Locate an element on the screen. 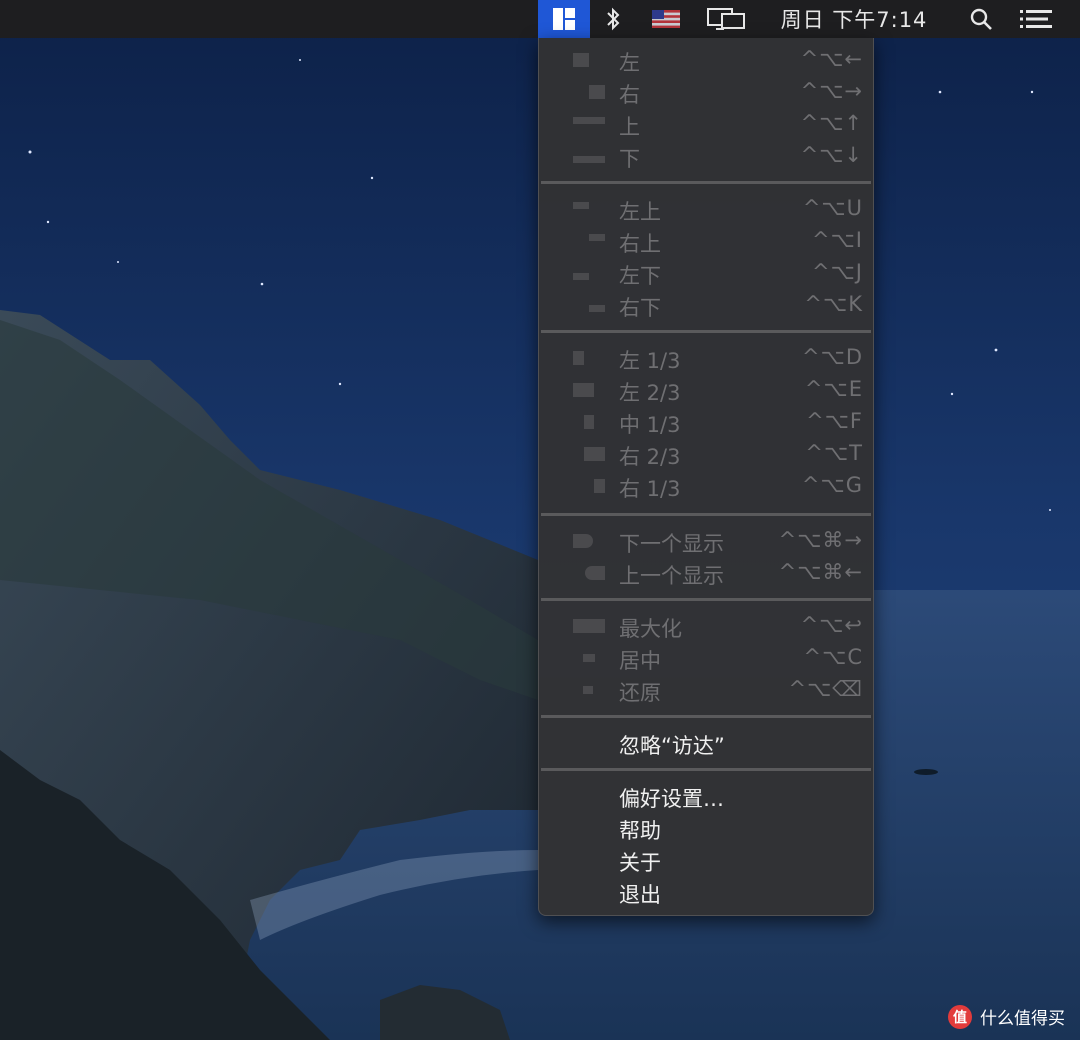 The image size is (1080, 1040). bottom-half-icon is located at coordinates (589, 156).